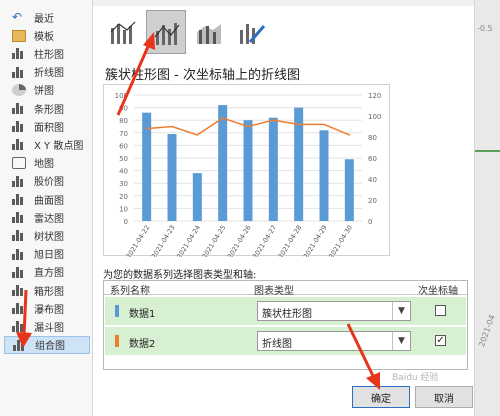 The height and width of the screenshot is (416, 500). I want to click on combo-type-custom, so click(252, 32).